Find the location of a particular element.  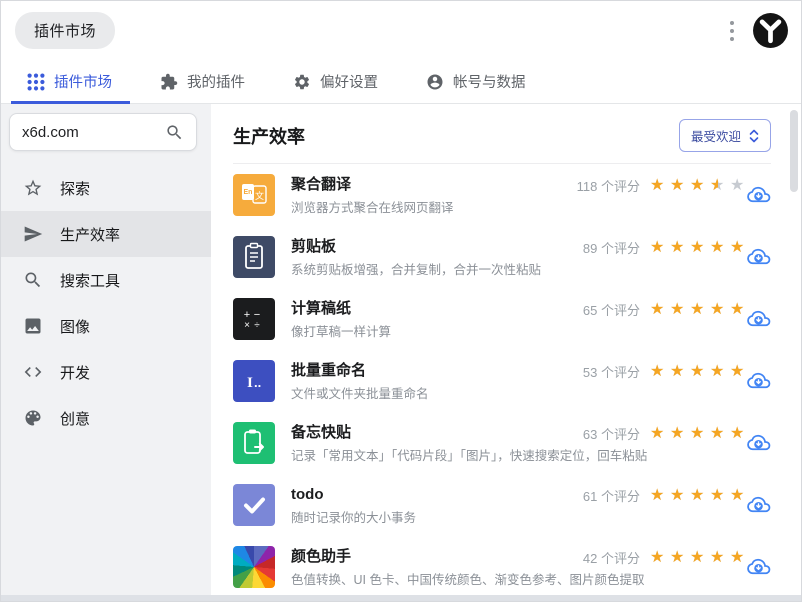

plugin-description: 记录「常用文本」「代码片段」「图片」，快速搜索定位，回车粘贴 is located at coordinates (469, 455).